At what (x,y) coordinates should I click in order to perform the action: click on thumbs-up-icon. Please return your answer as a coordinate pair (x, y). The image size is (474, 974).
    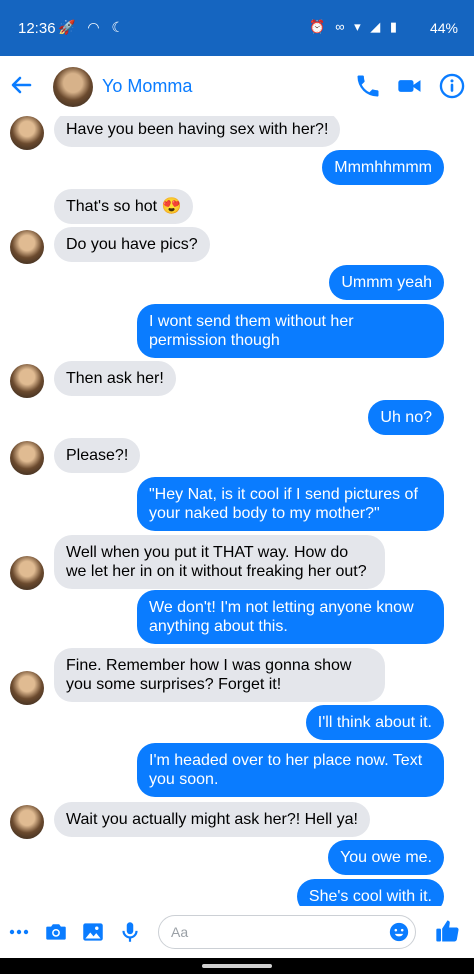
    Looking at the image, I should click on (448, 931).